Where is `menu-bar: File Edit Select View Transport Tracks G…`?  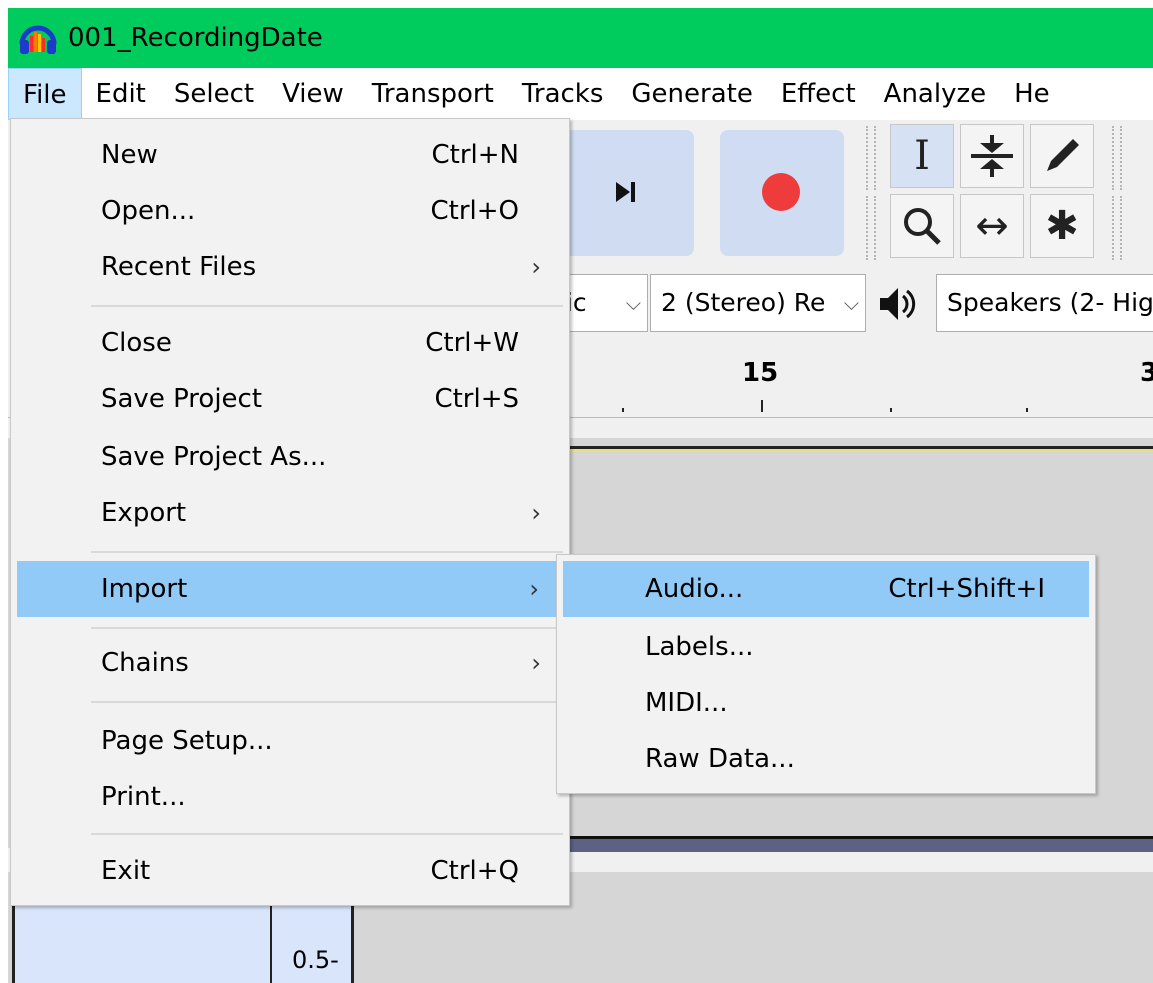
menu-bar: File Edit Select View Transport Tracks G… is located at coordinates (580, 94).